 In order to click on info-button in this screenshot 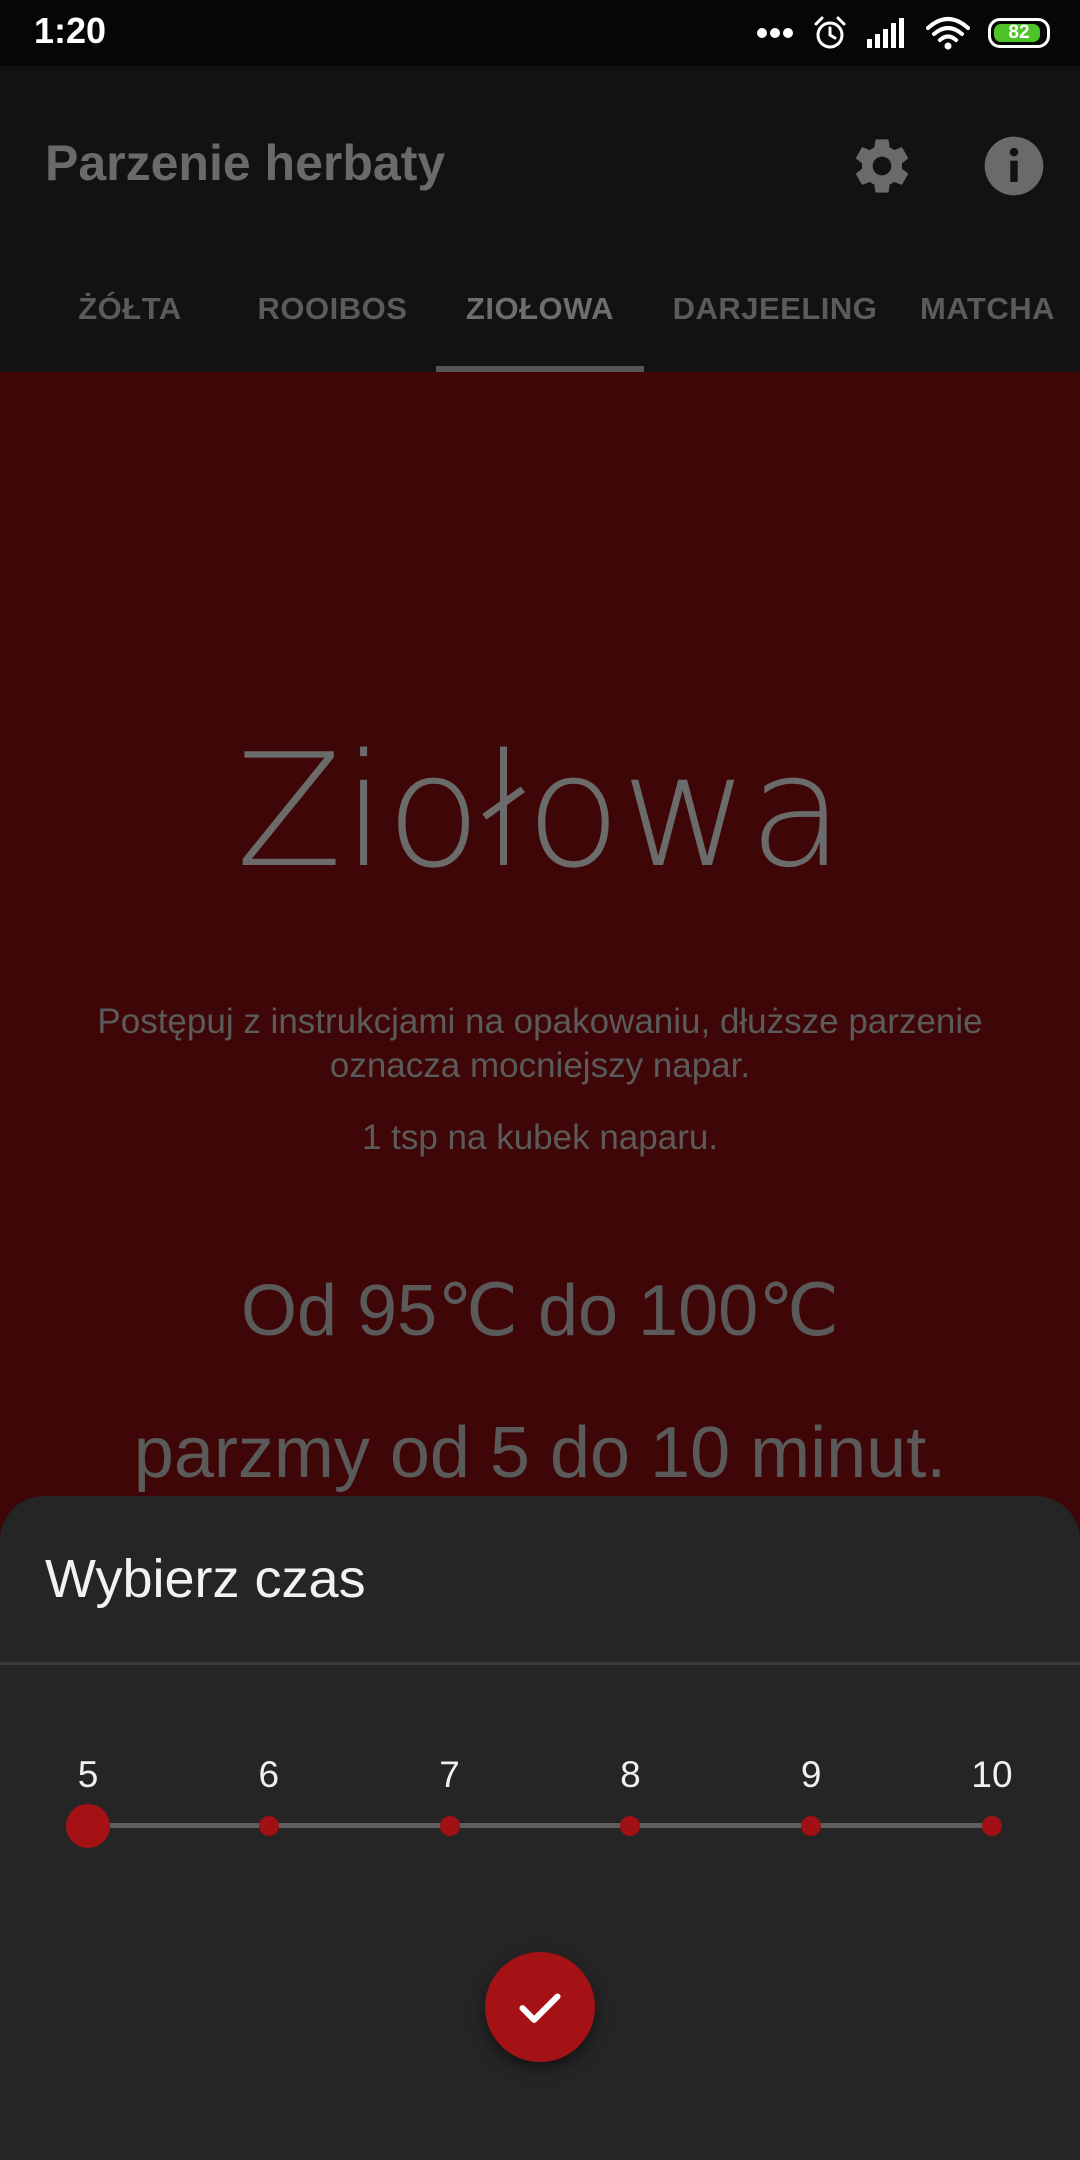, I will do `click(1014, 166)`.